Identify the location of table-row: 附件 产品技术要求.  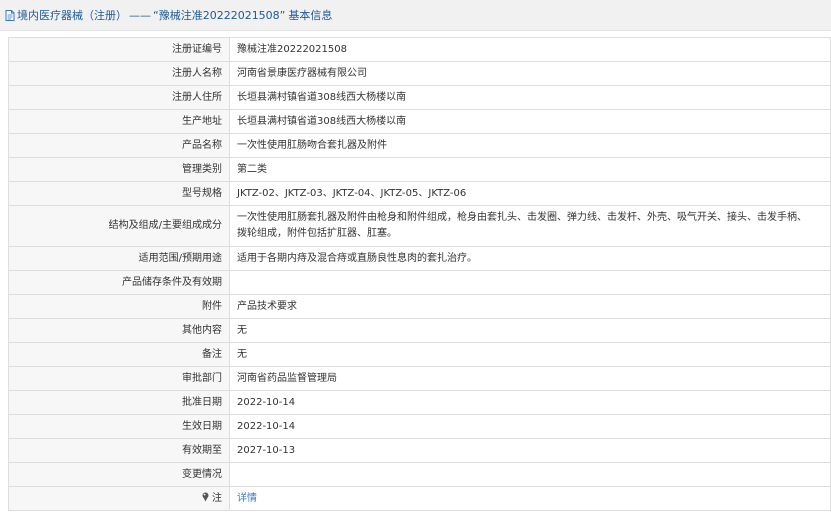
(419, 306).